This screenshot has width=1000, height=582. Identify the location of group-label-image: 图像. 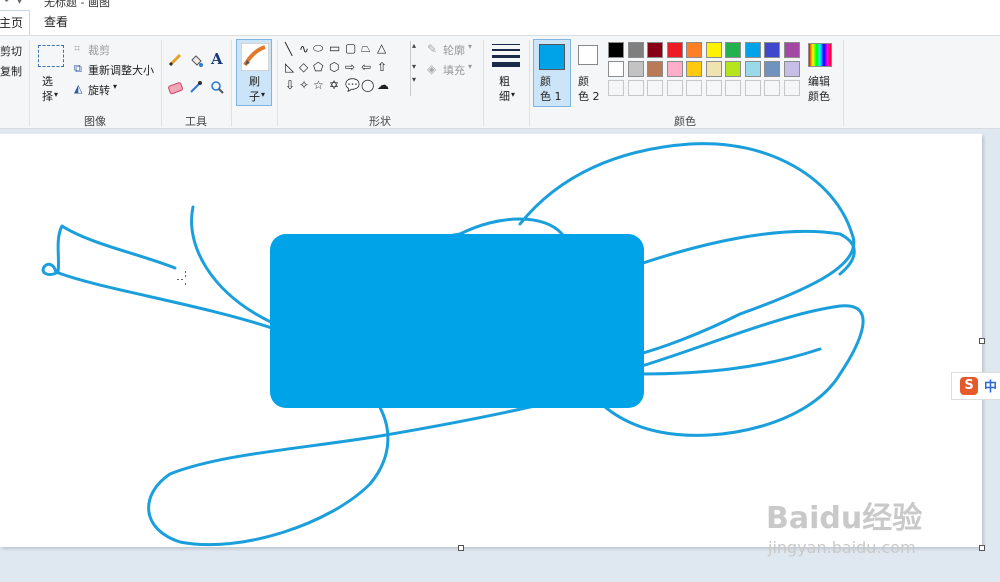
(95, 121).